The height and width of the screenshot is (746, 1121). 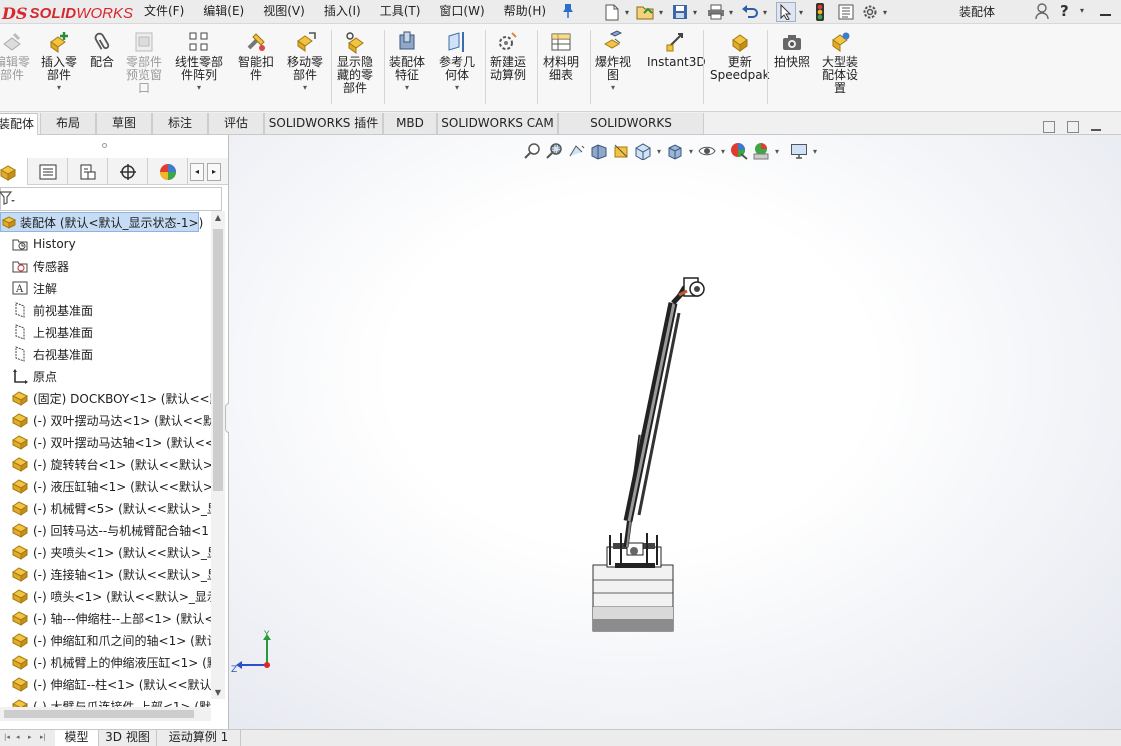 What do you see at coordinates (124, 123) in the screenshot?
I see `tab-sketch: 草图` at bounding box center [124, 123].